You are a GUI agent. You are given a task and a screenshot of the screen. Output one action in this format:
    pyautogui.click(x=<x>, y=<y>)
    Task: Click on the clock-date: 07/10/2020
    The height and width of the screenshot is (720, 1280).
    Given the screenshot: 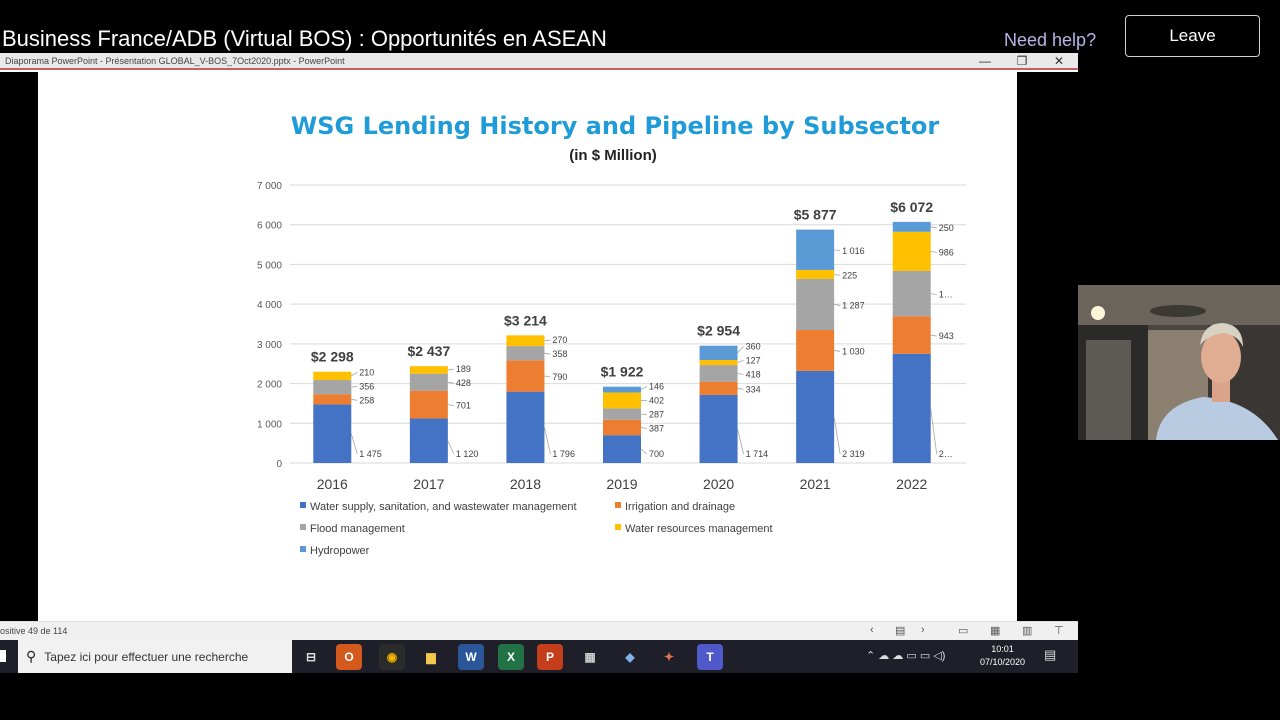 What is the action you would take?
    pyautogui.click(x=1003, y=662)
    